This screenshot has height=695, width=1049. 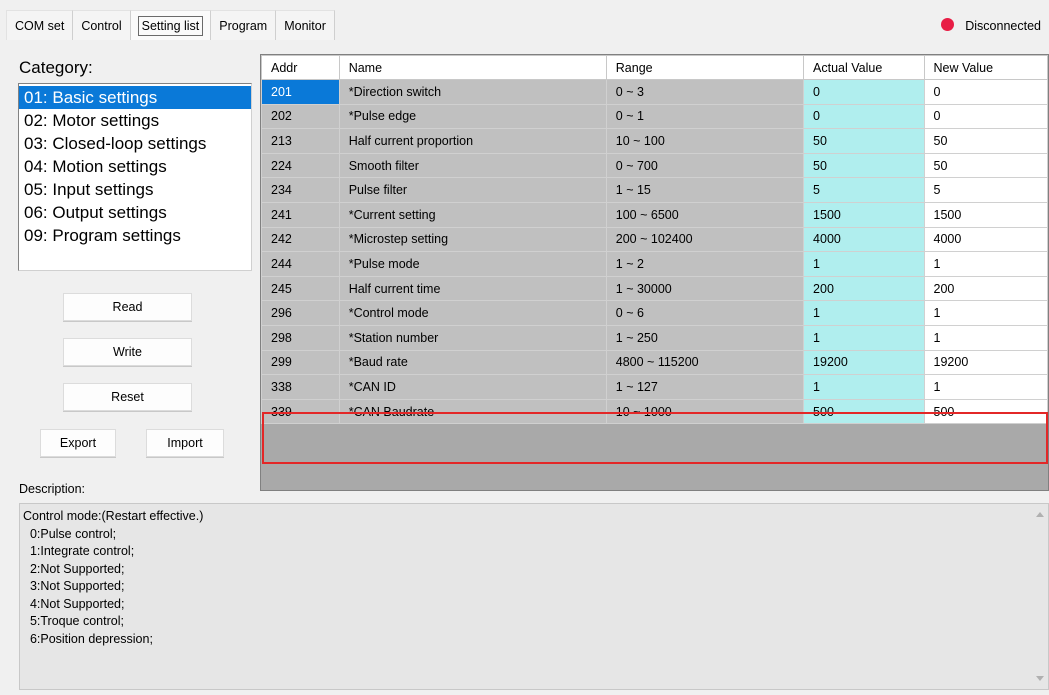 I want to click on name-cell: *Pulse edge, so click(x=472, y=116).